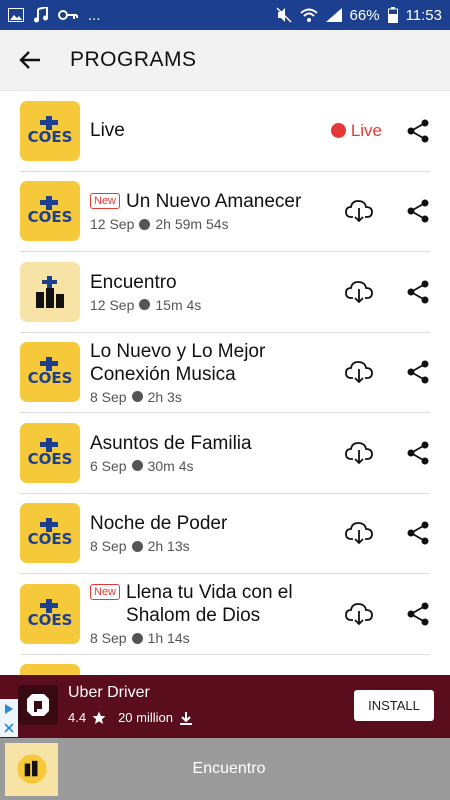 This screenshot has width=450, height=800. Describe the element at coordinates (168, 546) in the screenshot. I see `program-duration: 2h 13s` at that location.